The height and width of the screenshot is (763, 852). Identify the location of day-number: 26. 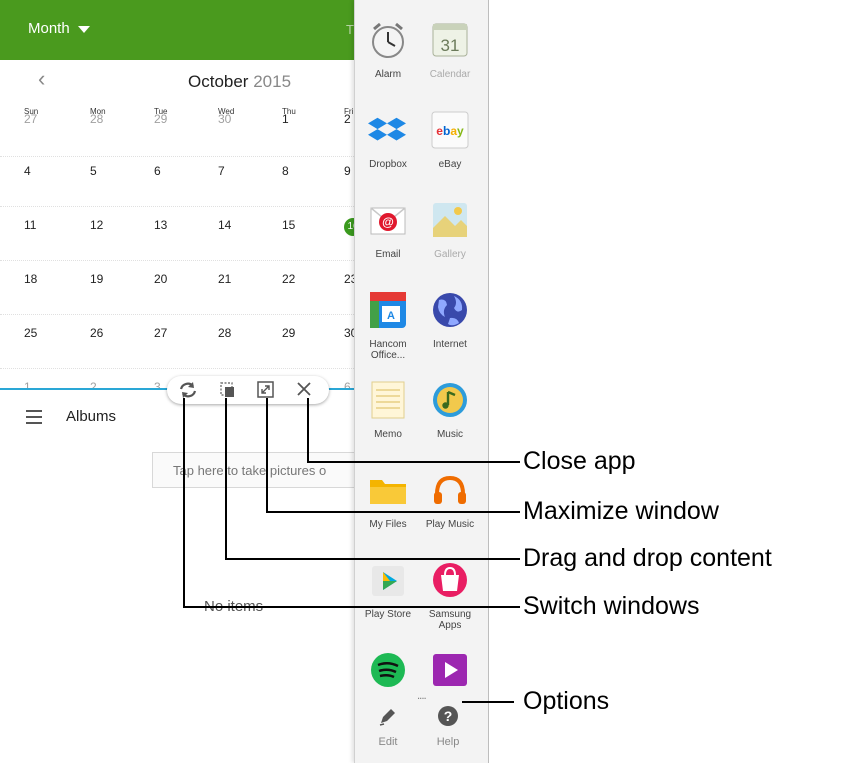
(97, 333).